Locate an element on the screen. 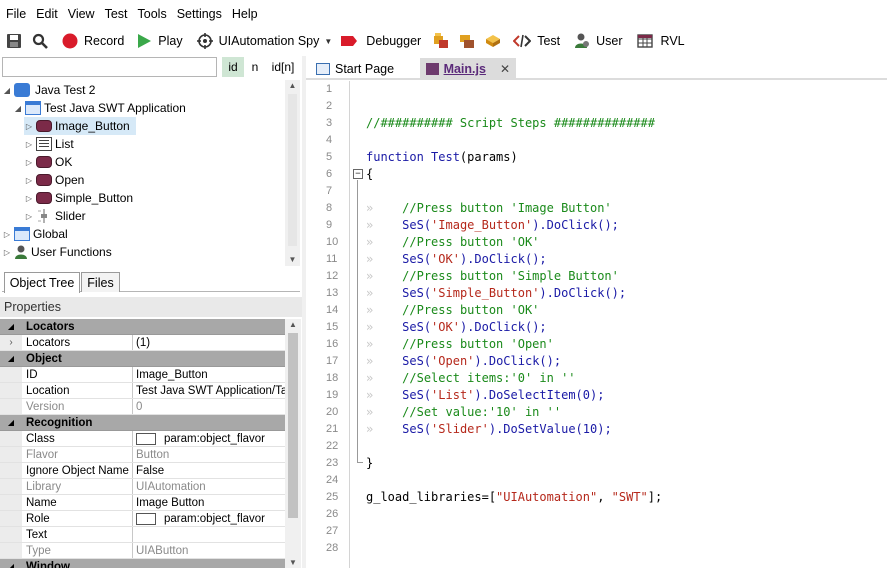 This screenshot has width=887, height=568. chevron-down-icon: ▼ is located at coordinates (328, 41).